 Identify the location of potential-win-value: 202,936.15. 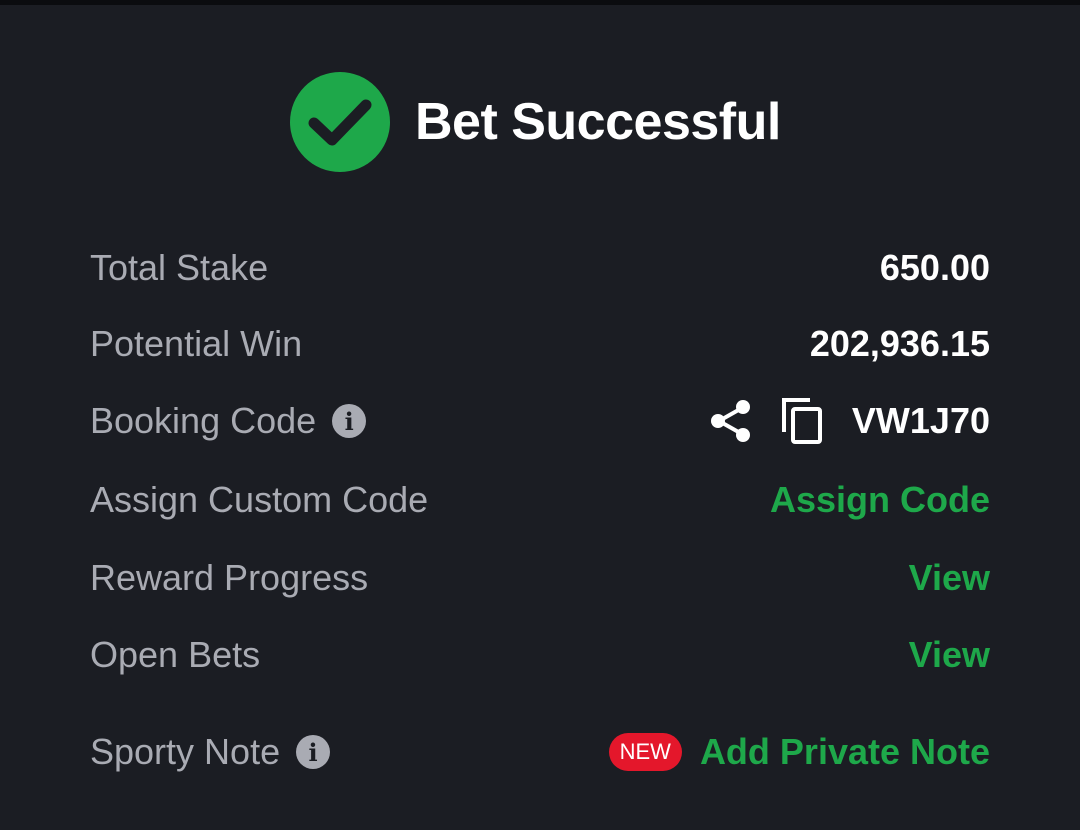
(899, 343).